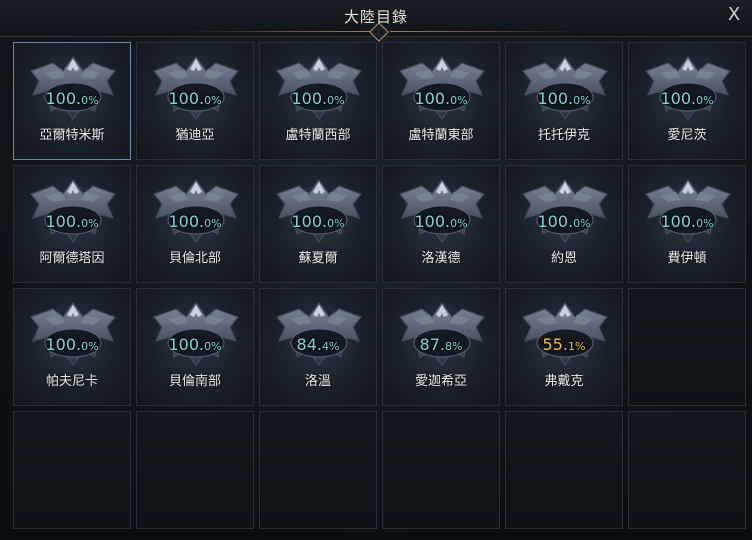 This screenshot has height=540, width=752. I want to click on continent-tile: 87.8% 愛迦希亞, so click(441, 347).